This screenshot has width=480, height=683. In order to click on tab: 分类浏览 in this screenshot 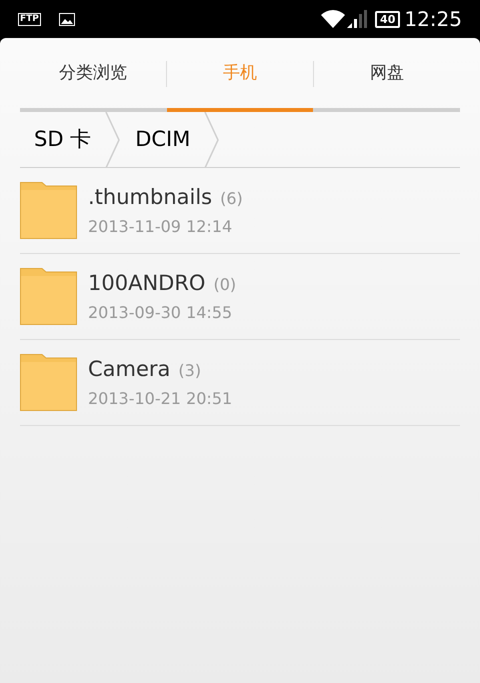, I will do `click(93, 74)`.